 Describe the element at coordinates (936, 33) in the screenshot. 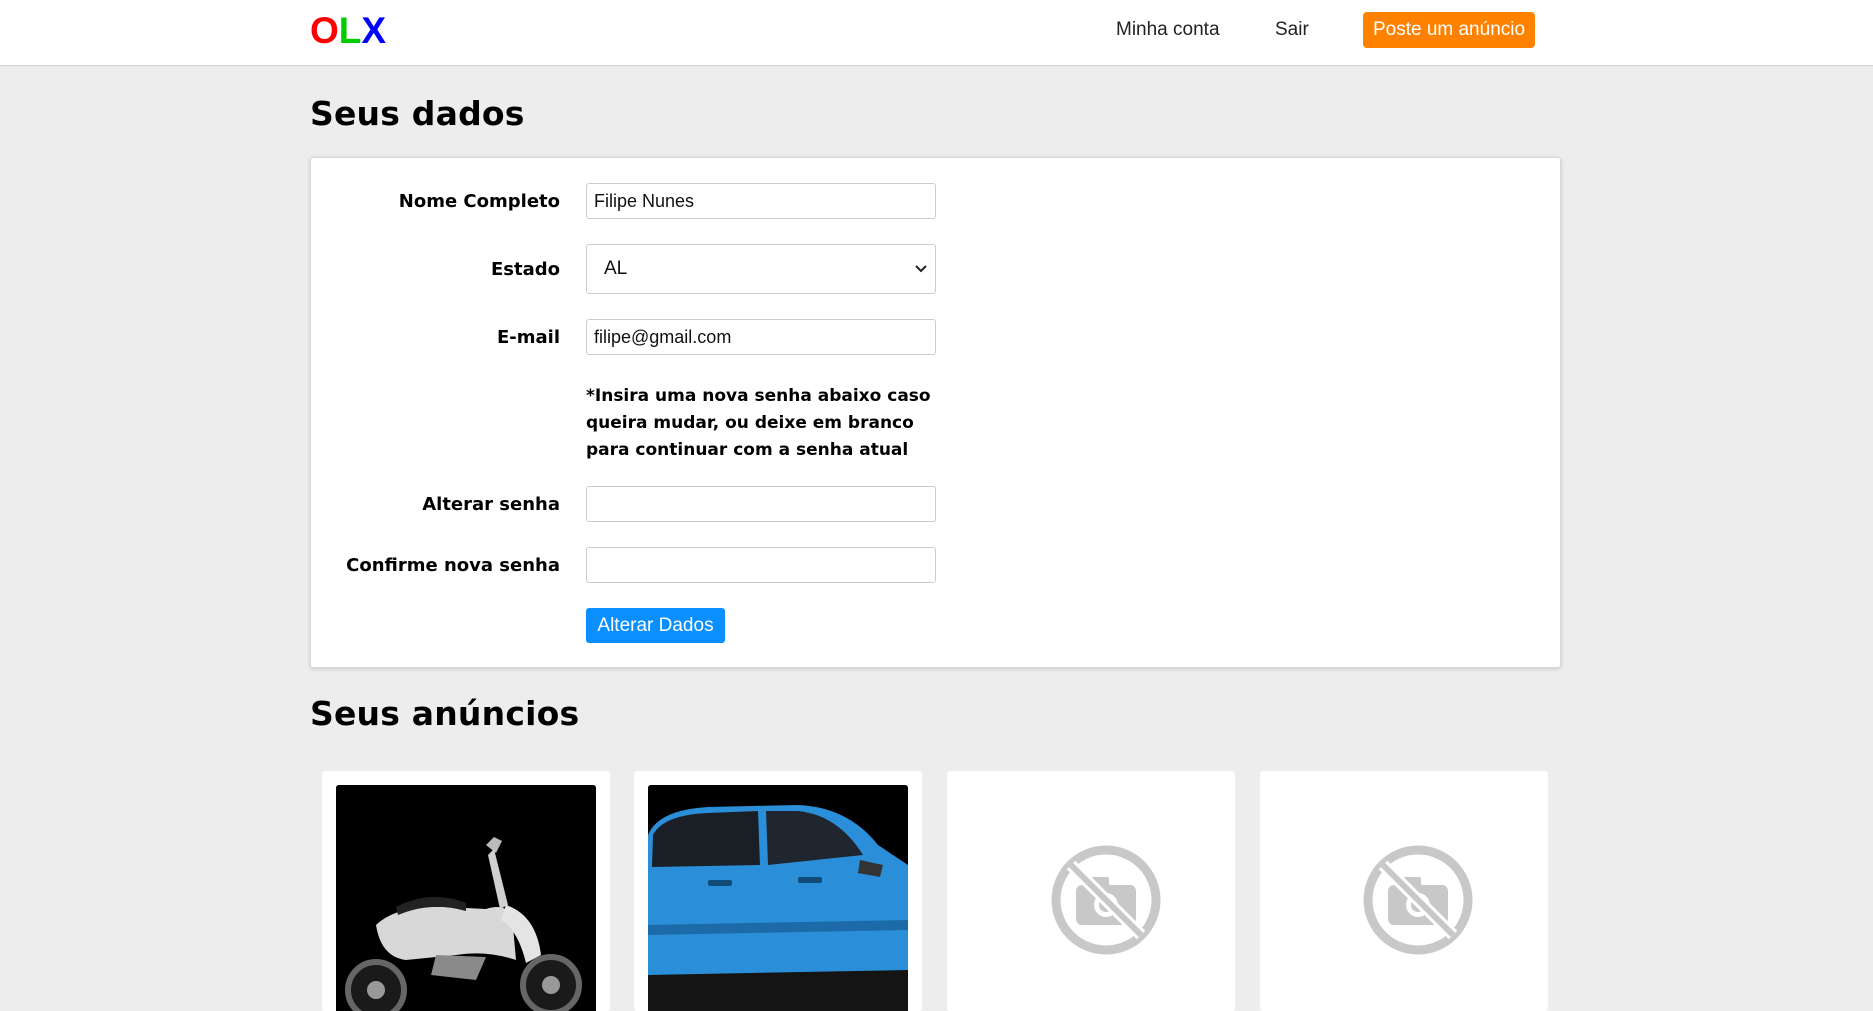

I see `top-header: OLX Minha conta Sair Poste um anúncio` at that location.